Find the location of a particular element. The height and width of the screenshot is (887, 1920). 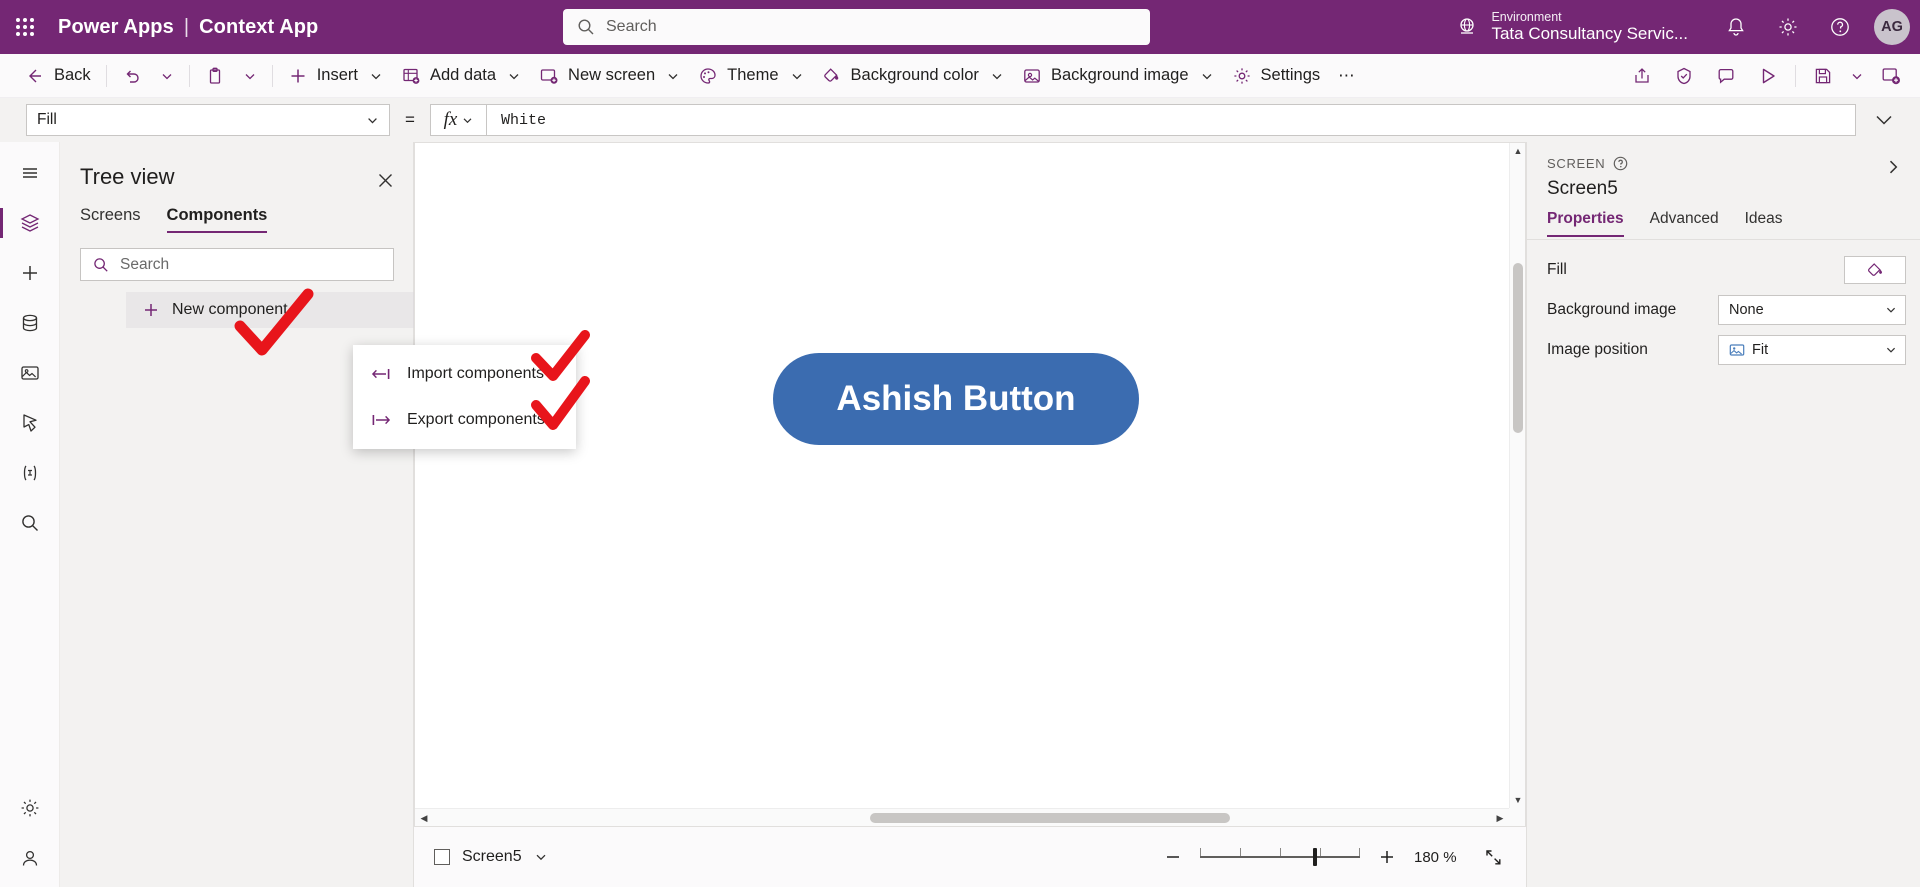

image-position-value: Fit is located at coordinates (1760, 350).